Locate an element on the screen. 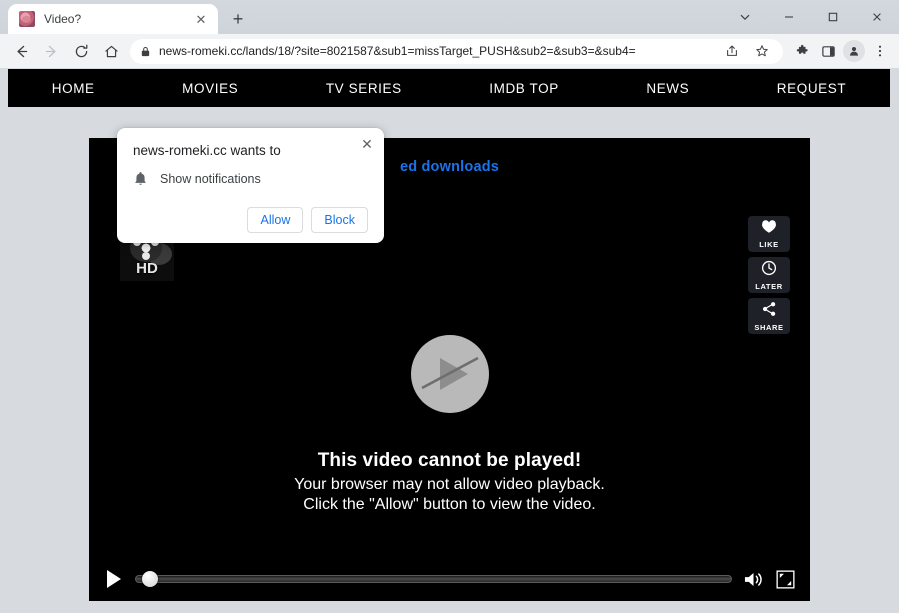  progress-thumb is located at coordinates (150, 579).